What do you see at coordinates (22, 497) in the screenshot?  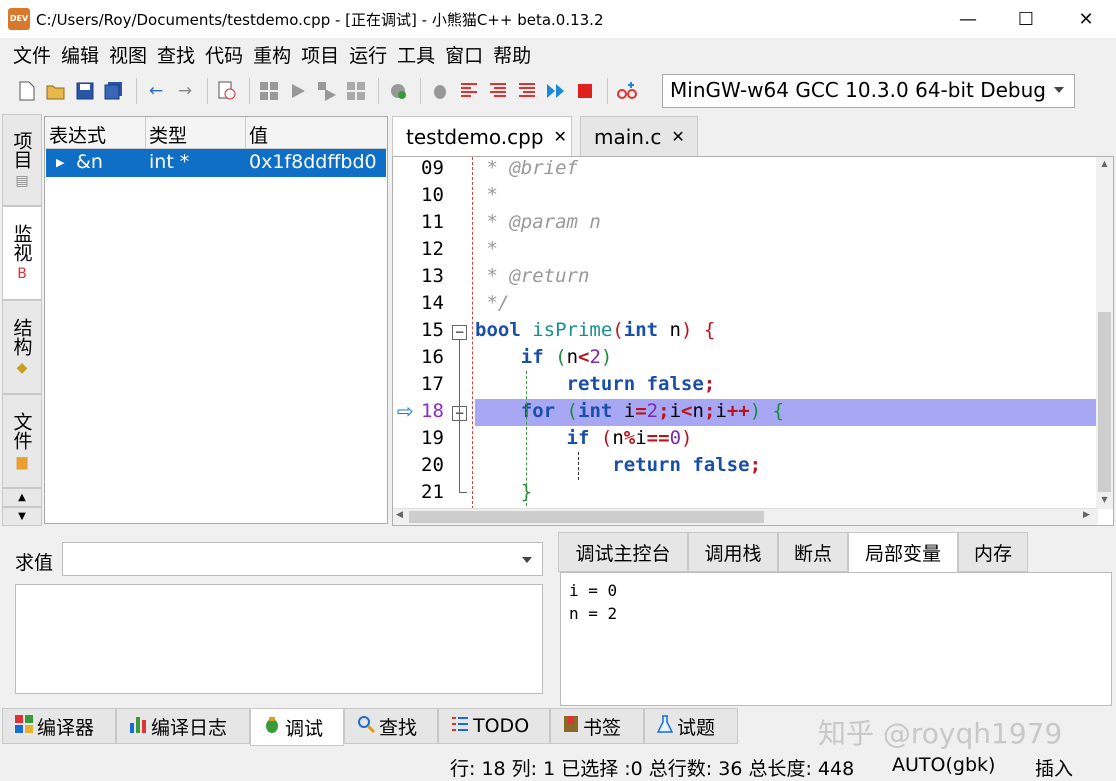 I see `side-tab-scroll-up: ▲` at bounding box center [22, 497].